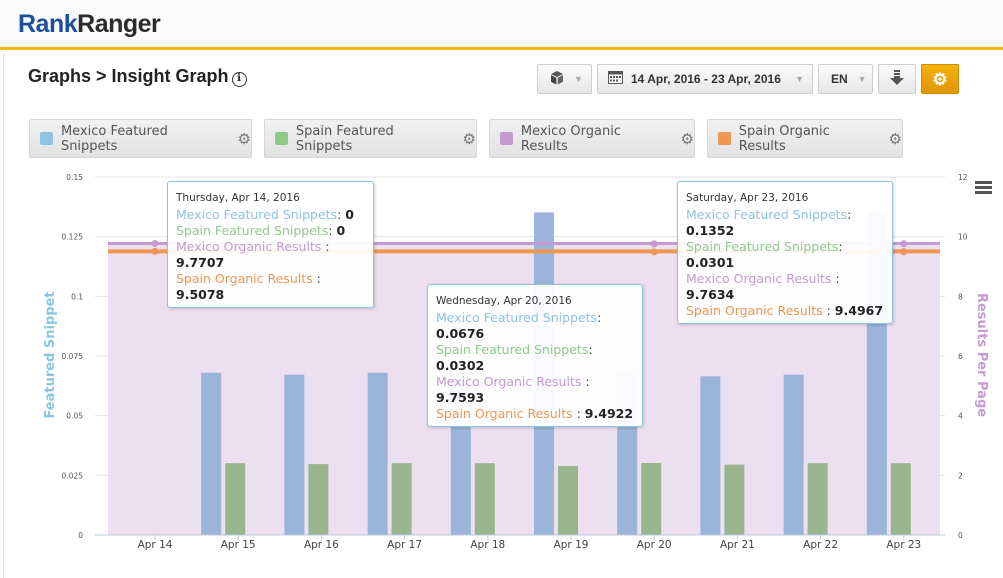 The height and width of the screenshot is (578, 1003). Describe the element at coordinates (73, 475) in the screenshot. I see `y-tick-label-left: 0.025` at that location.